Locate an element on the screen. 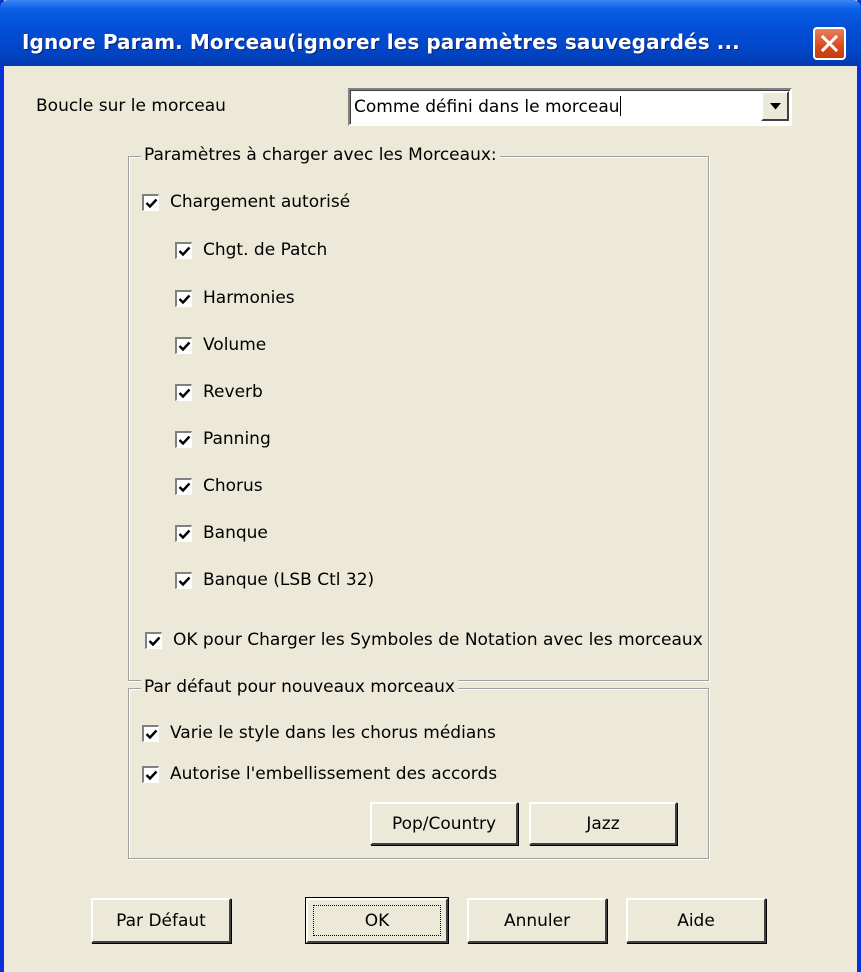 This screenshot has height=972, width=861. close-button is located at coordinates (829, 43).